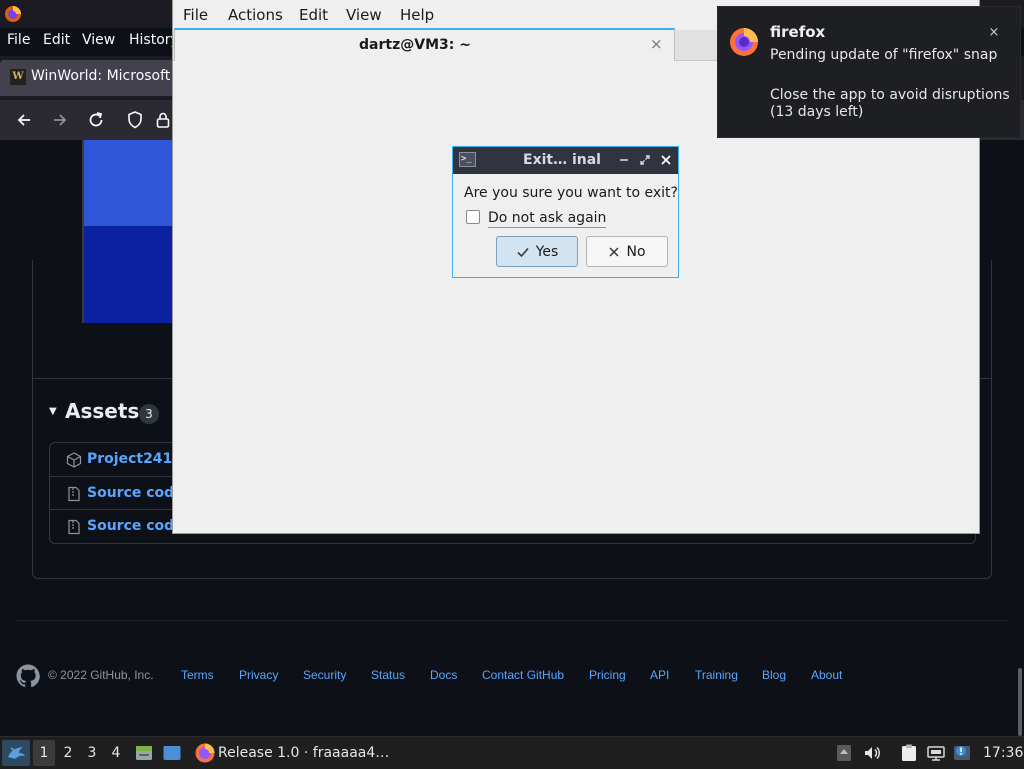 This screenshot has height=769, width=1024. Describe the element at coordinates (443, 675) in the screenshot. I see `footer-link-docs: Docs` at that location.